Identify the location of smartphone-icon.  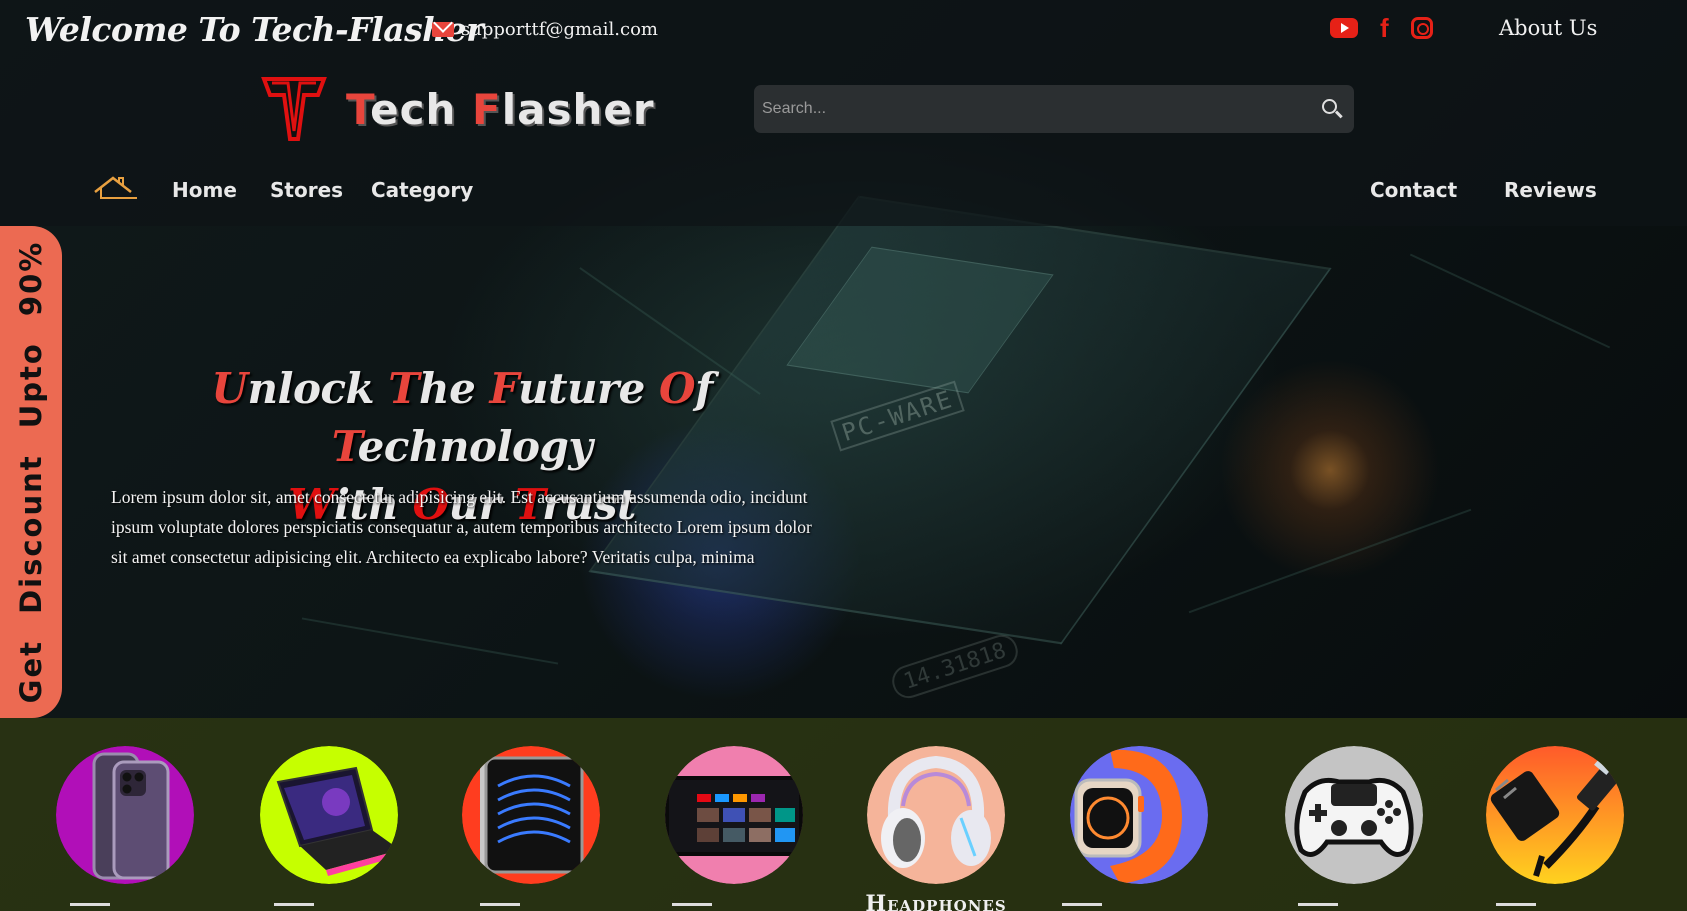
(125, 815).